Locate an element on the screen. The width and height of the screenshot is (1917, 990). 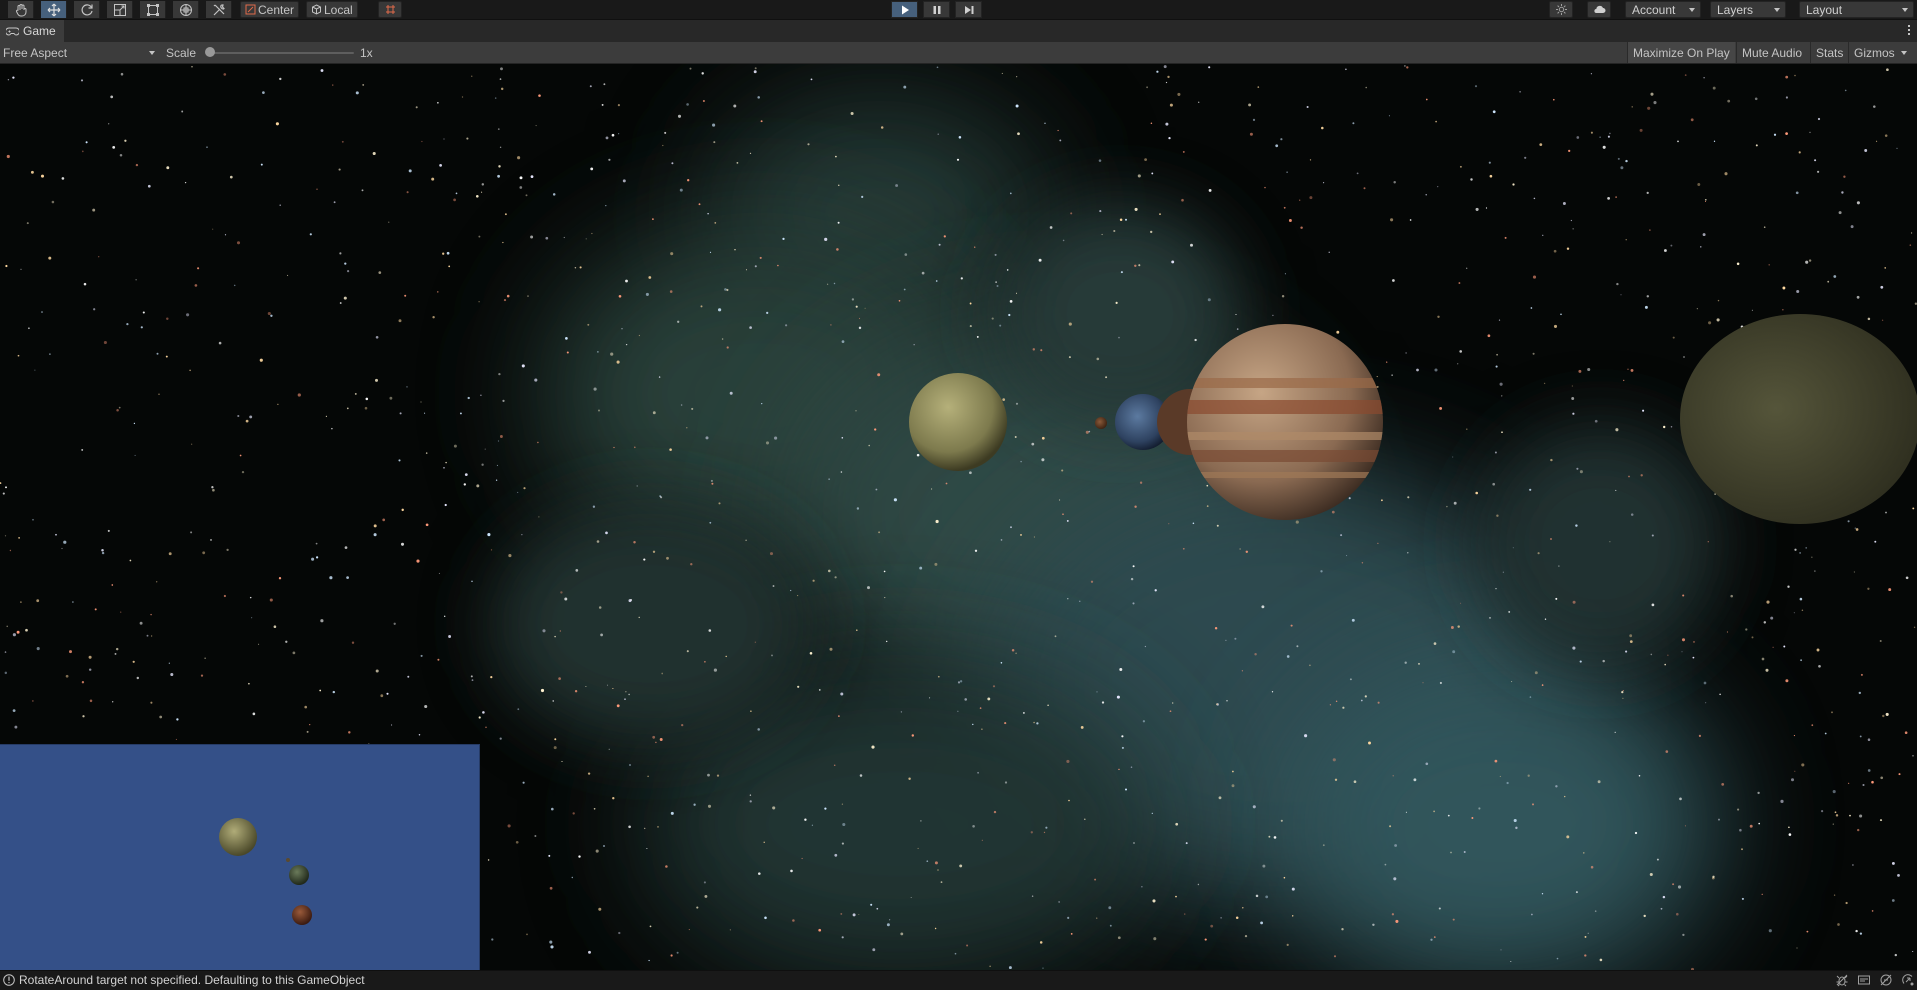
tab-game: Game is located at coordinates (32, 31).